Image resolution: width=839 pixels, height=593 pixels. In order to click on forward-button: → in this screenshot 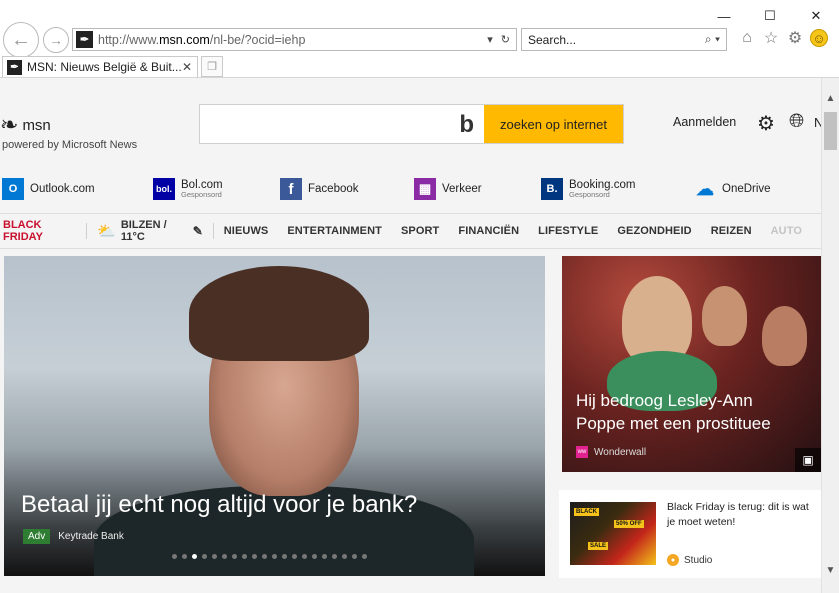, I will do `click(56, 40)`.